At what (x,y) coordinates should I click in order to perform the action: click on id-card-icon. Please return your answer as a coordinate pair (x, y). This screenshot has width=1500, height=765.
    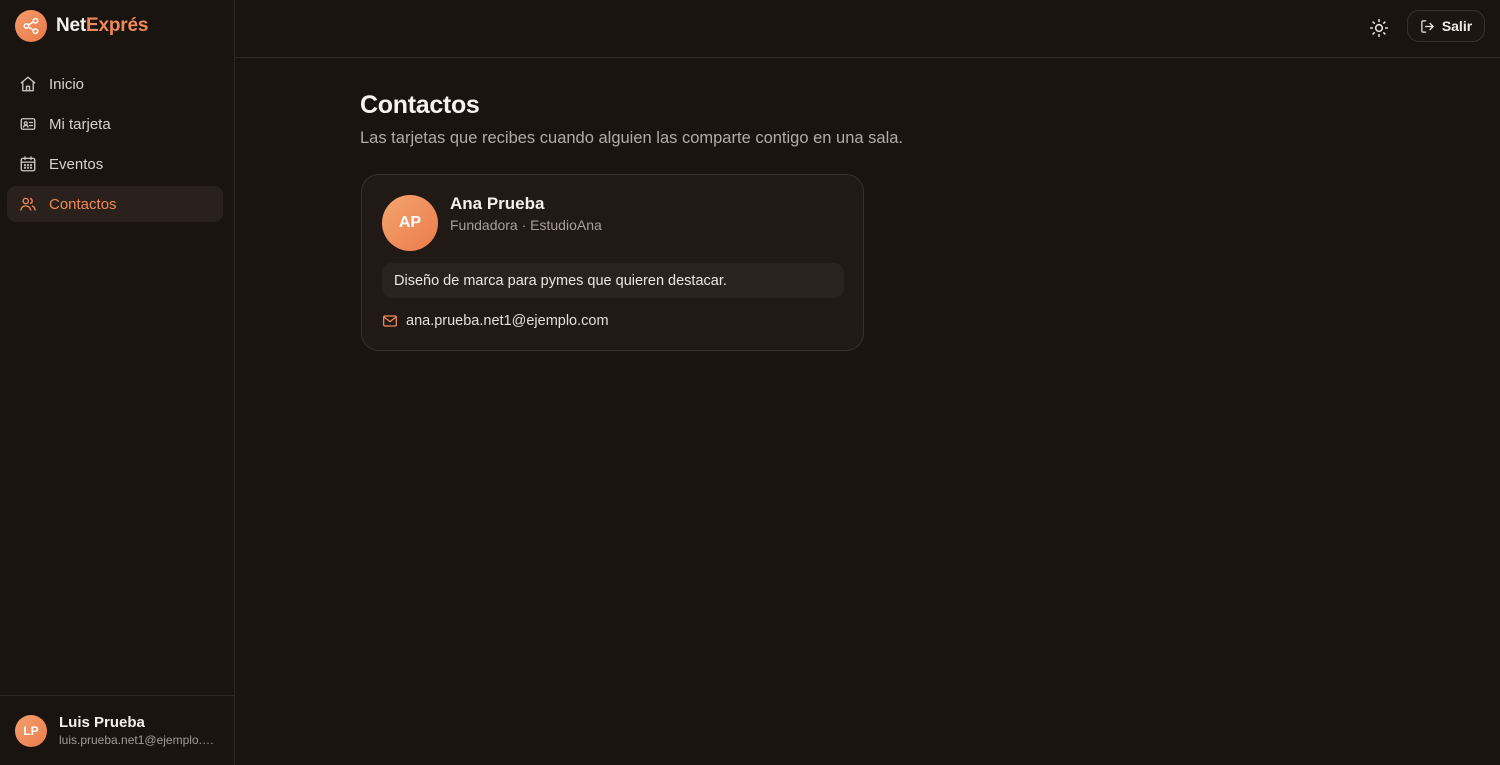
    Looking at the image, I should click on (28, 124).